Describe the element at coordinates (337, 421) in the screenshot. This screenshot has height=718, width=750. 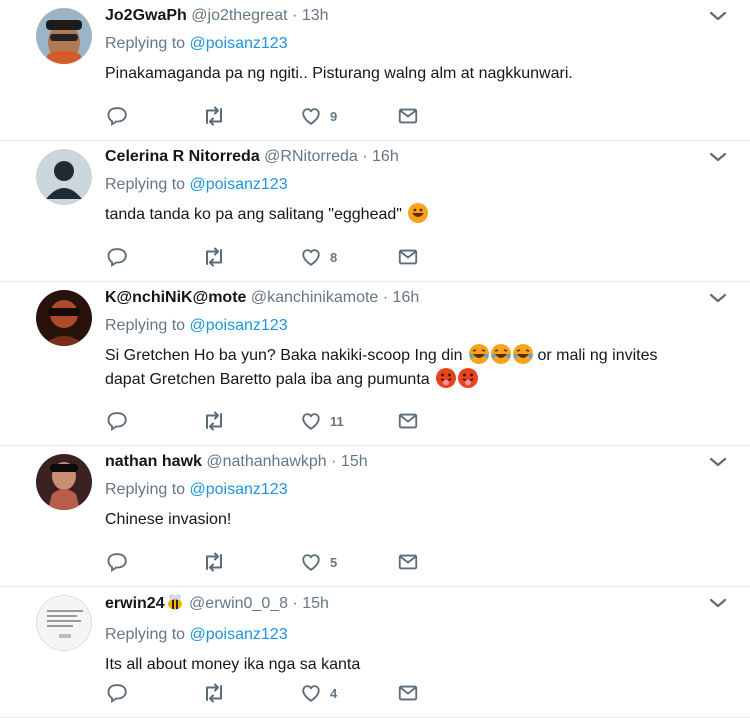
I see `like-count: 11` at that location.